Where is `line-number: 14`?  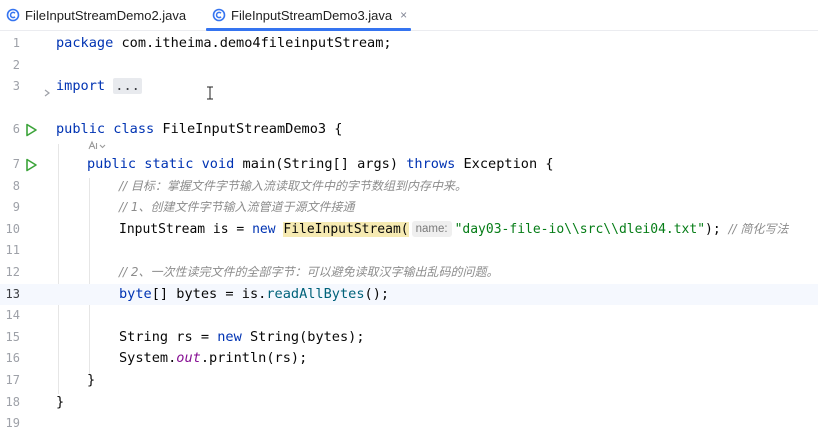 line-number: 14 is located at coordinates (12, 315).